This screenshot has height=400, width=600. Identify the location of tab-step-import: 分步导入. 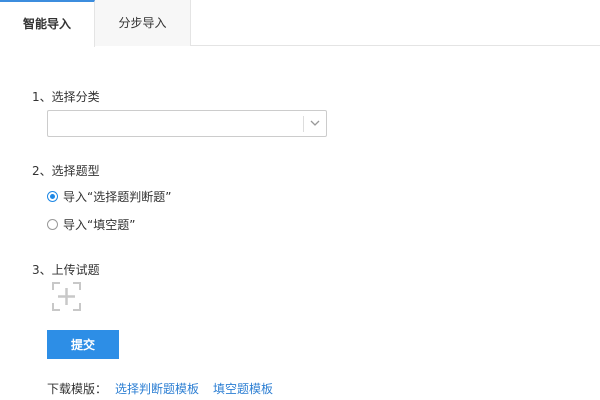
(143, 23).